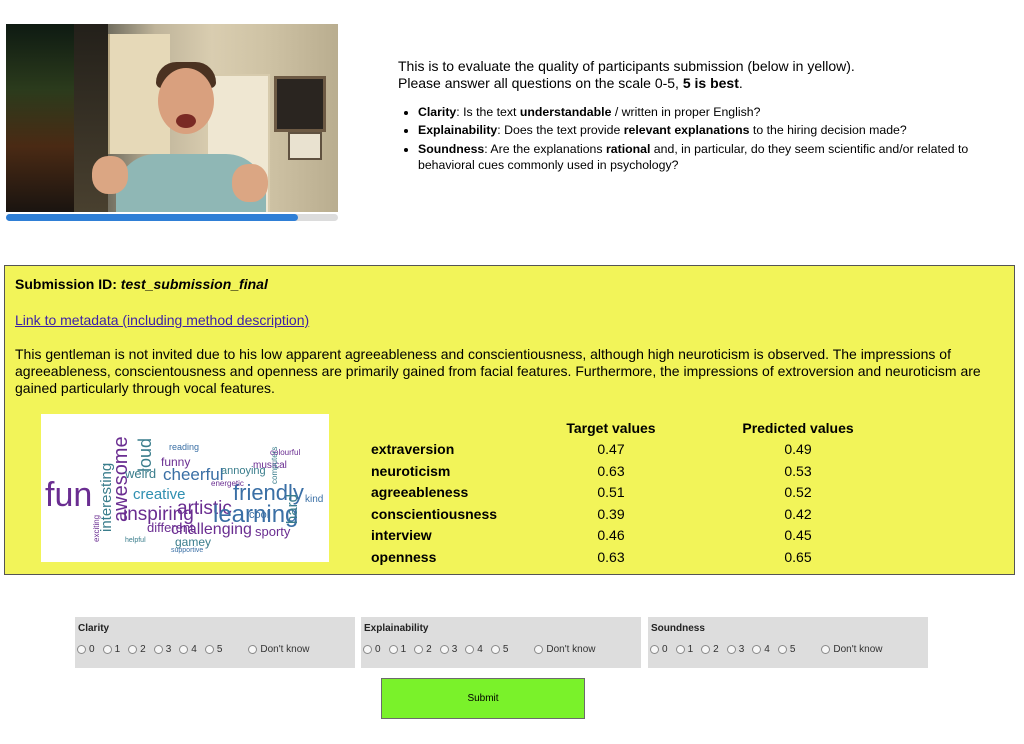 The image size is (1024, 744). What do you see at coordinates (798, 428) in the screenshot?
I see `predicted-values-header: Predicted values` at bounding box center [798, 428].